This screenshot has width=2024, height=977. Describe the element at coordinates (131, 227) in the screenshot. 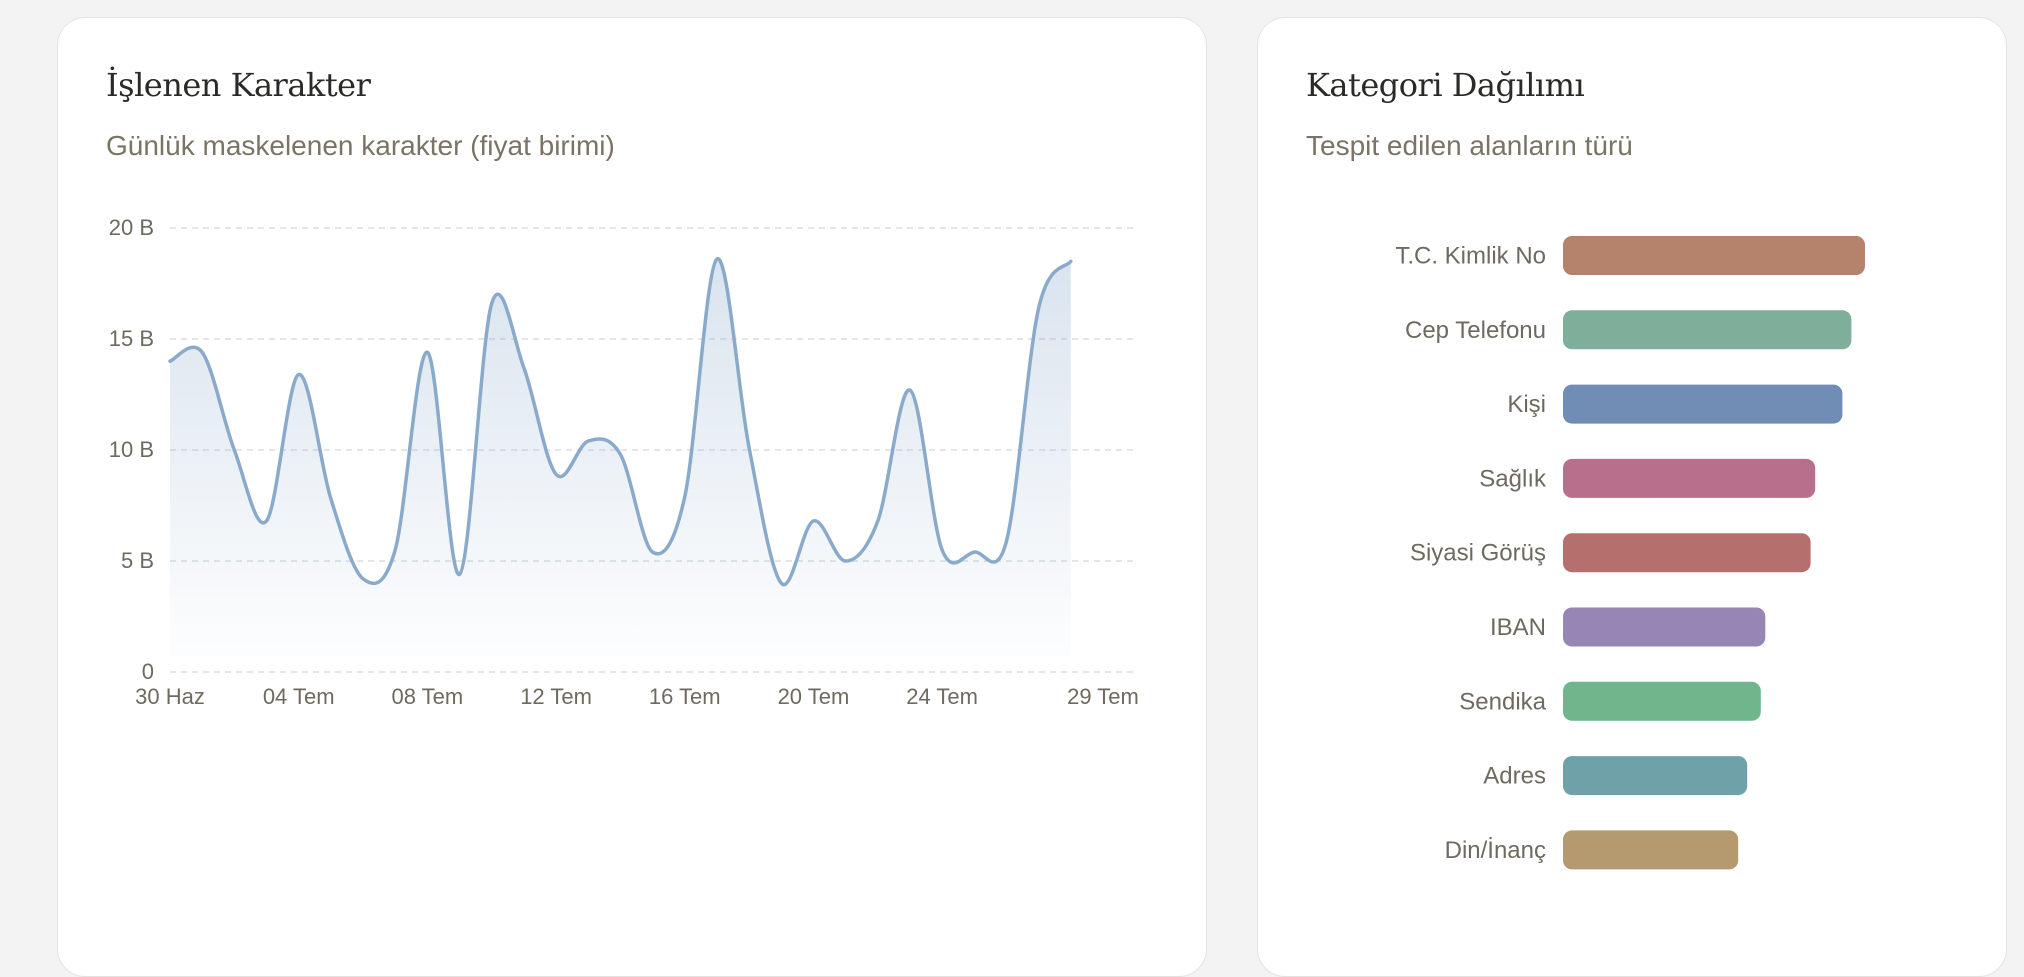

I see `y-tick-label: 20 B` at that location.